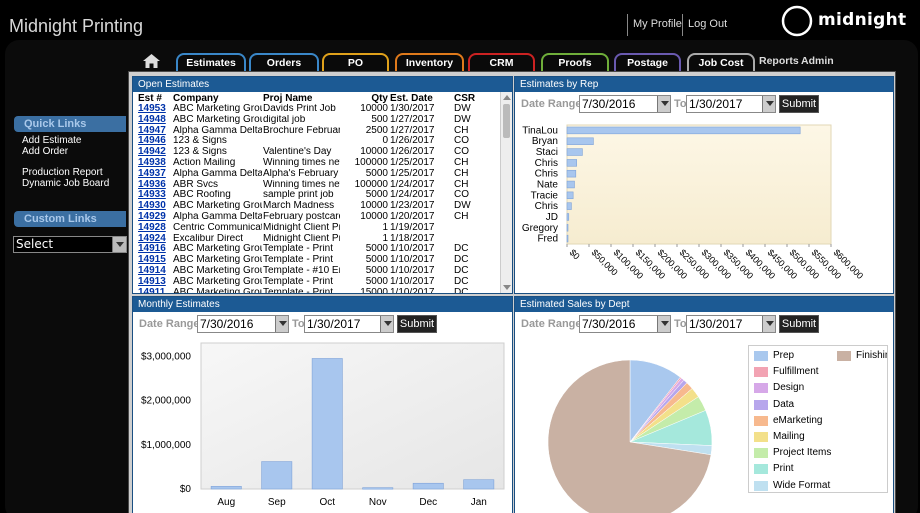 The height and width of the screenshot is (513, 920). Describe the element at coordinates (65, 183) in the screenshot. I see `dynamic-job-board-link: Dynamic Job Board` at that location.